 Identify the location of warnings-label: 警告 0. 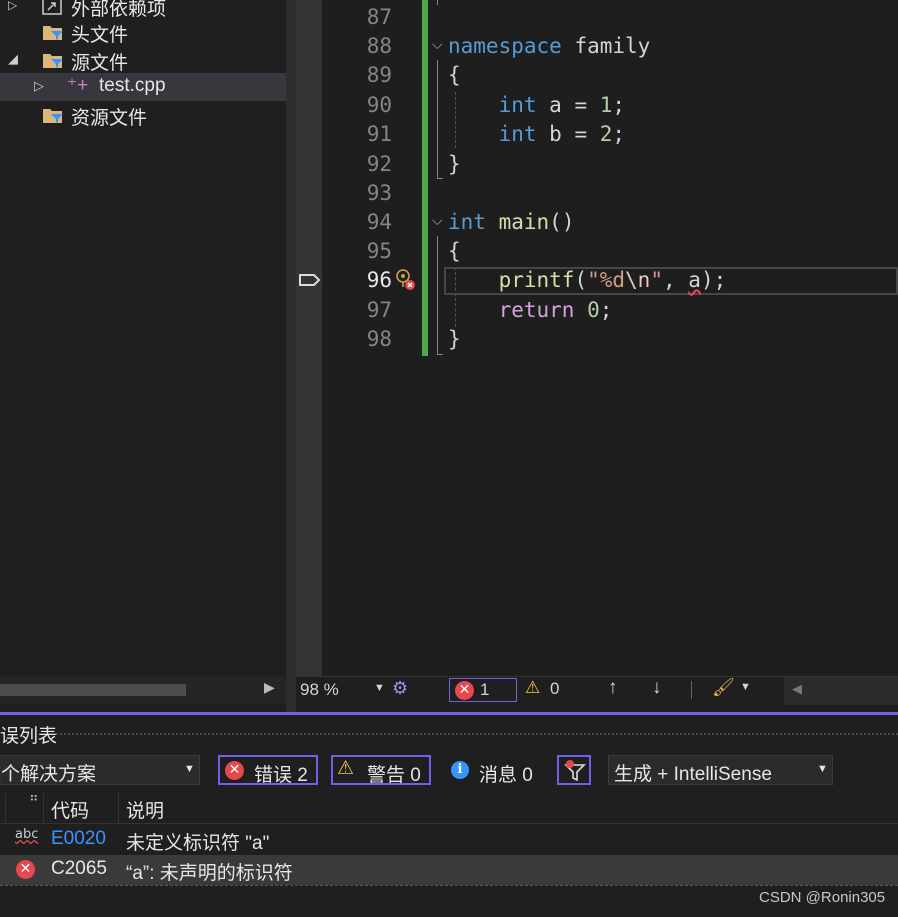
(394, 775).